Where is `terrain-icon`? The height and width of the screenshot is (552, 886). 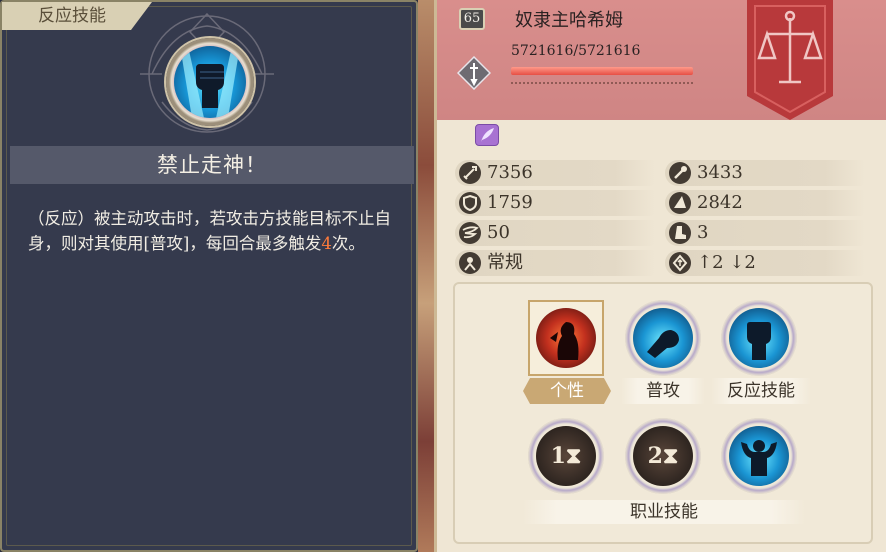 terrain-icon is located at coordinates (470, 263).